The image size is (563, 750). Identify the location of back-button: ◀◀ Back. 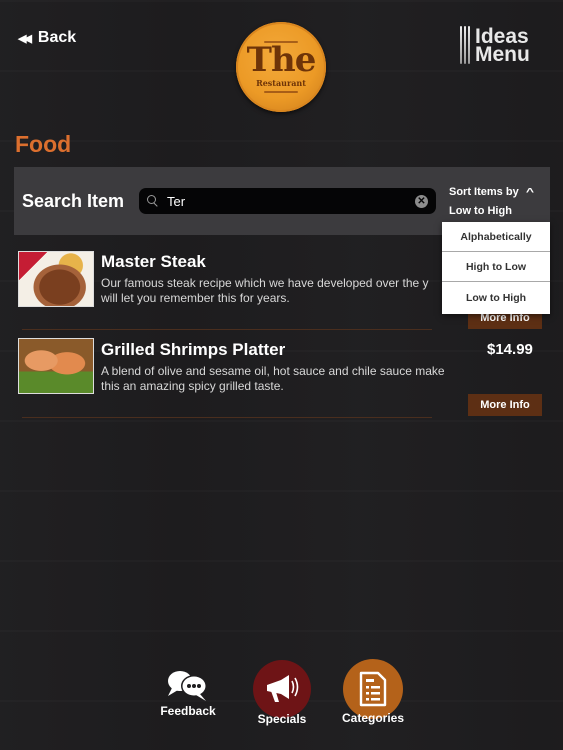
(47, 38).